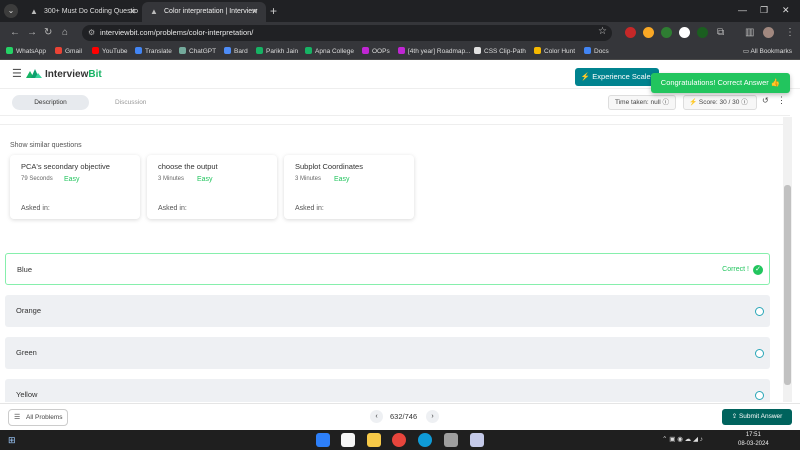 The width and height of the screenshot is (800, 450). What do you see at coordinates (742, 10) in the screenshot?
I see `minimize-icon: —` at bounding box center [742, 10].